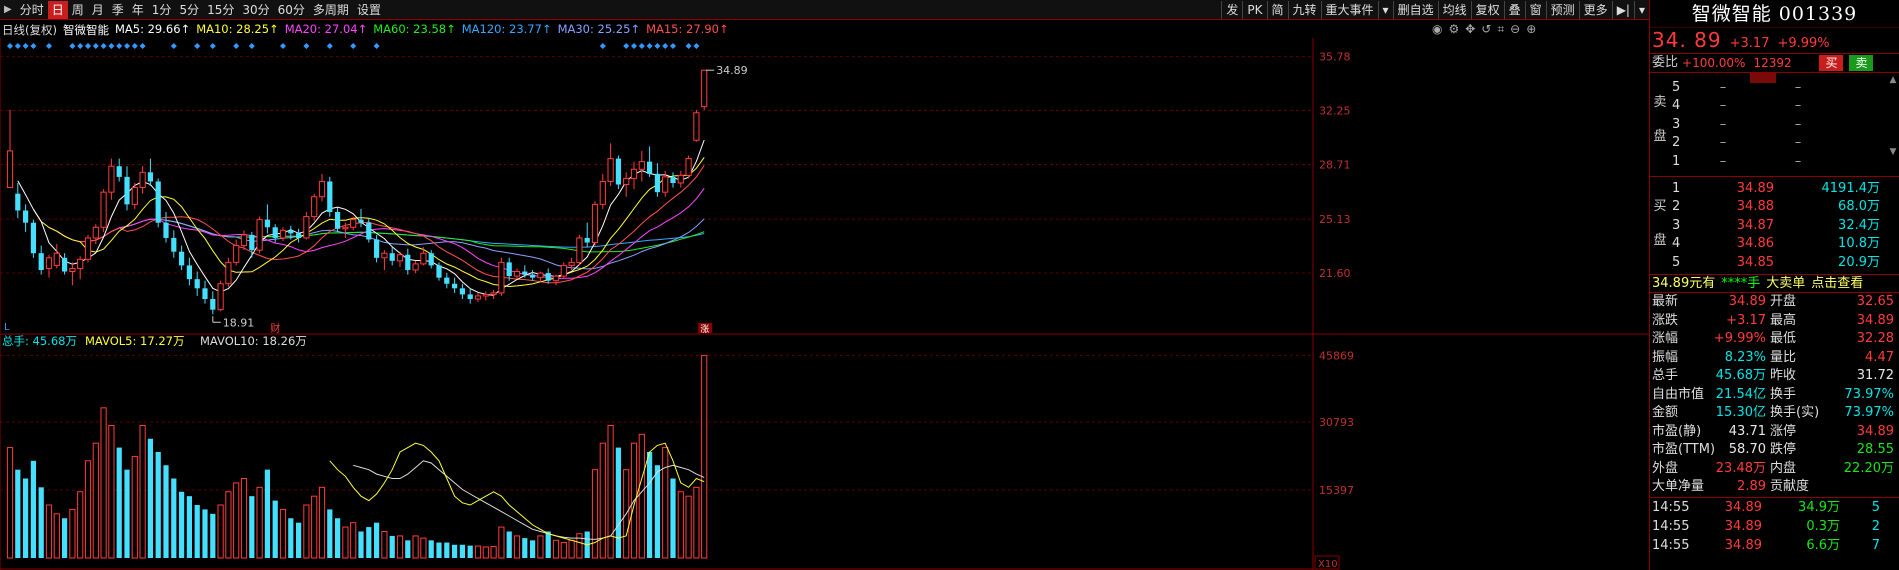 This screenshot has width=1899, height=570. Describe the element at coordinates (1774, 226) in the screenshot. I see `bid-level-row: 3 34.87 32.4万` at that location.